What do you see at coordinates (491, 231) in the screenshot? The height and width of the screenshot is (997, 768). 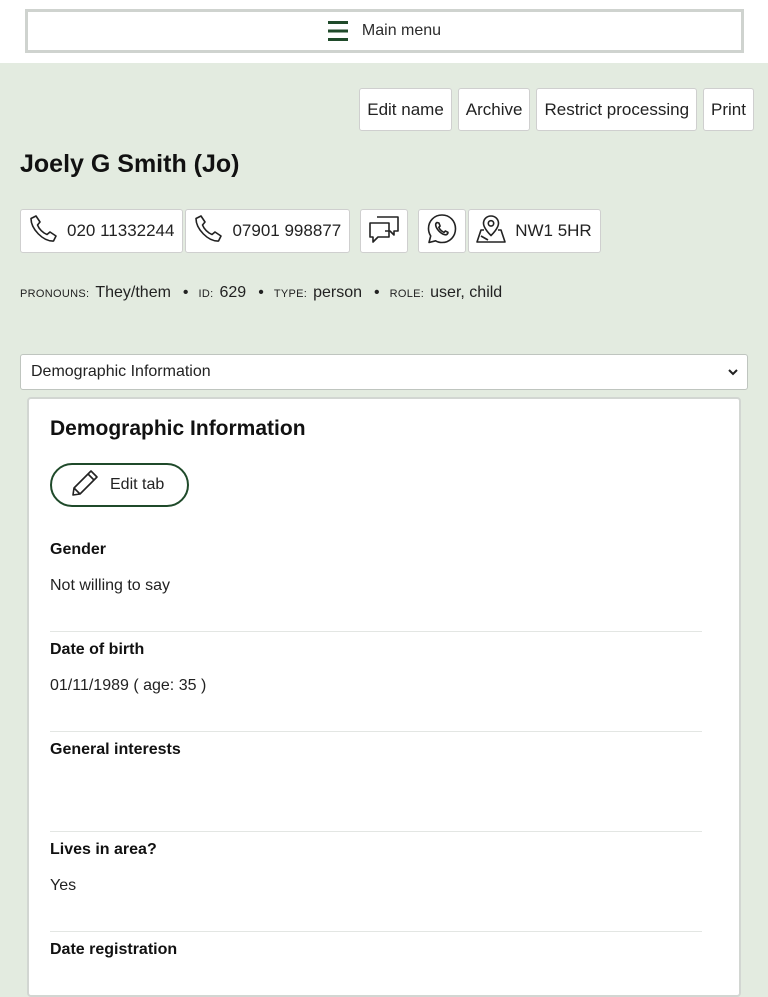 I see `map-pin-icon` at bounding box center [491, 231].